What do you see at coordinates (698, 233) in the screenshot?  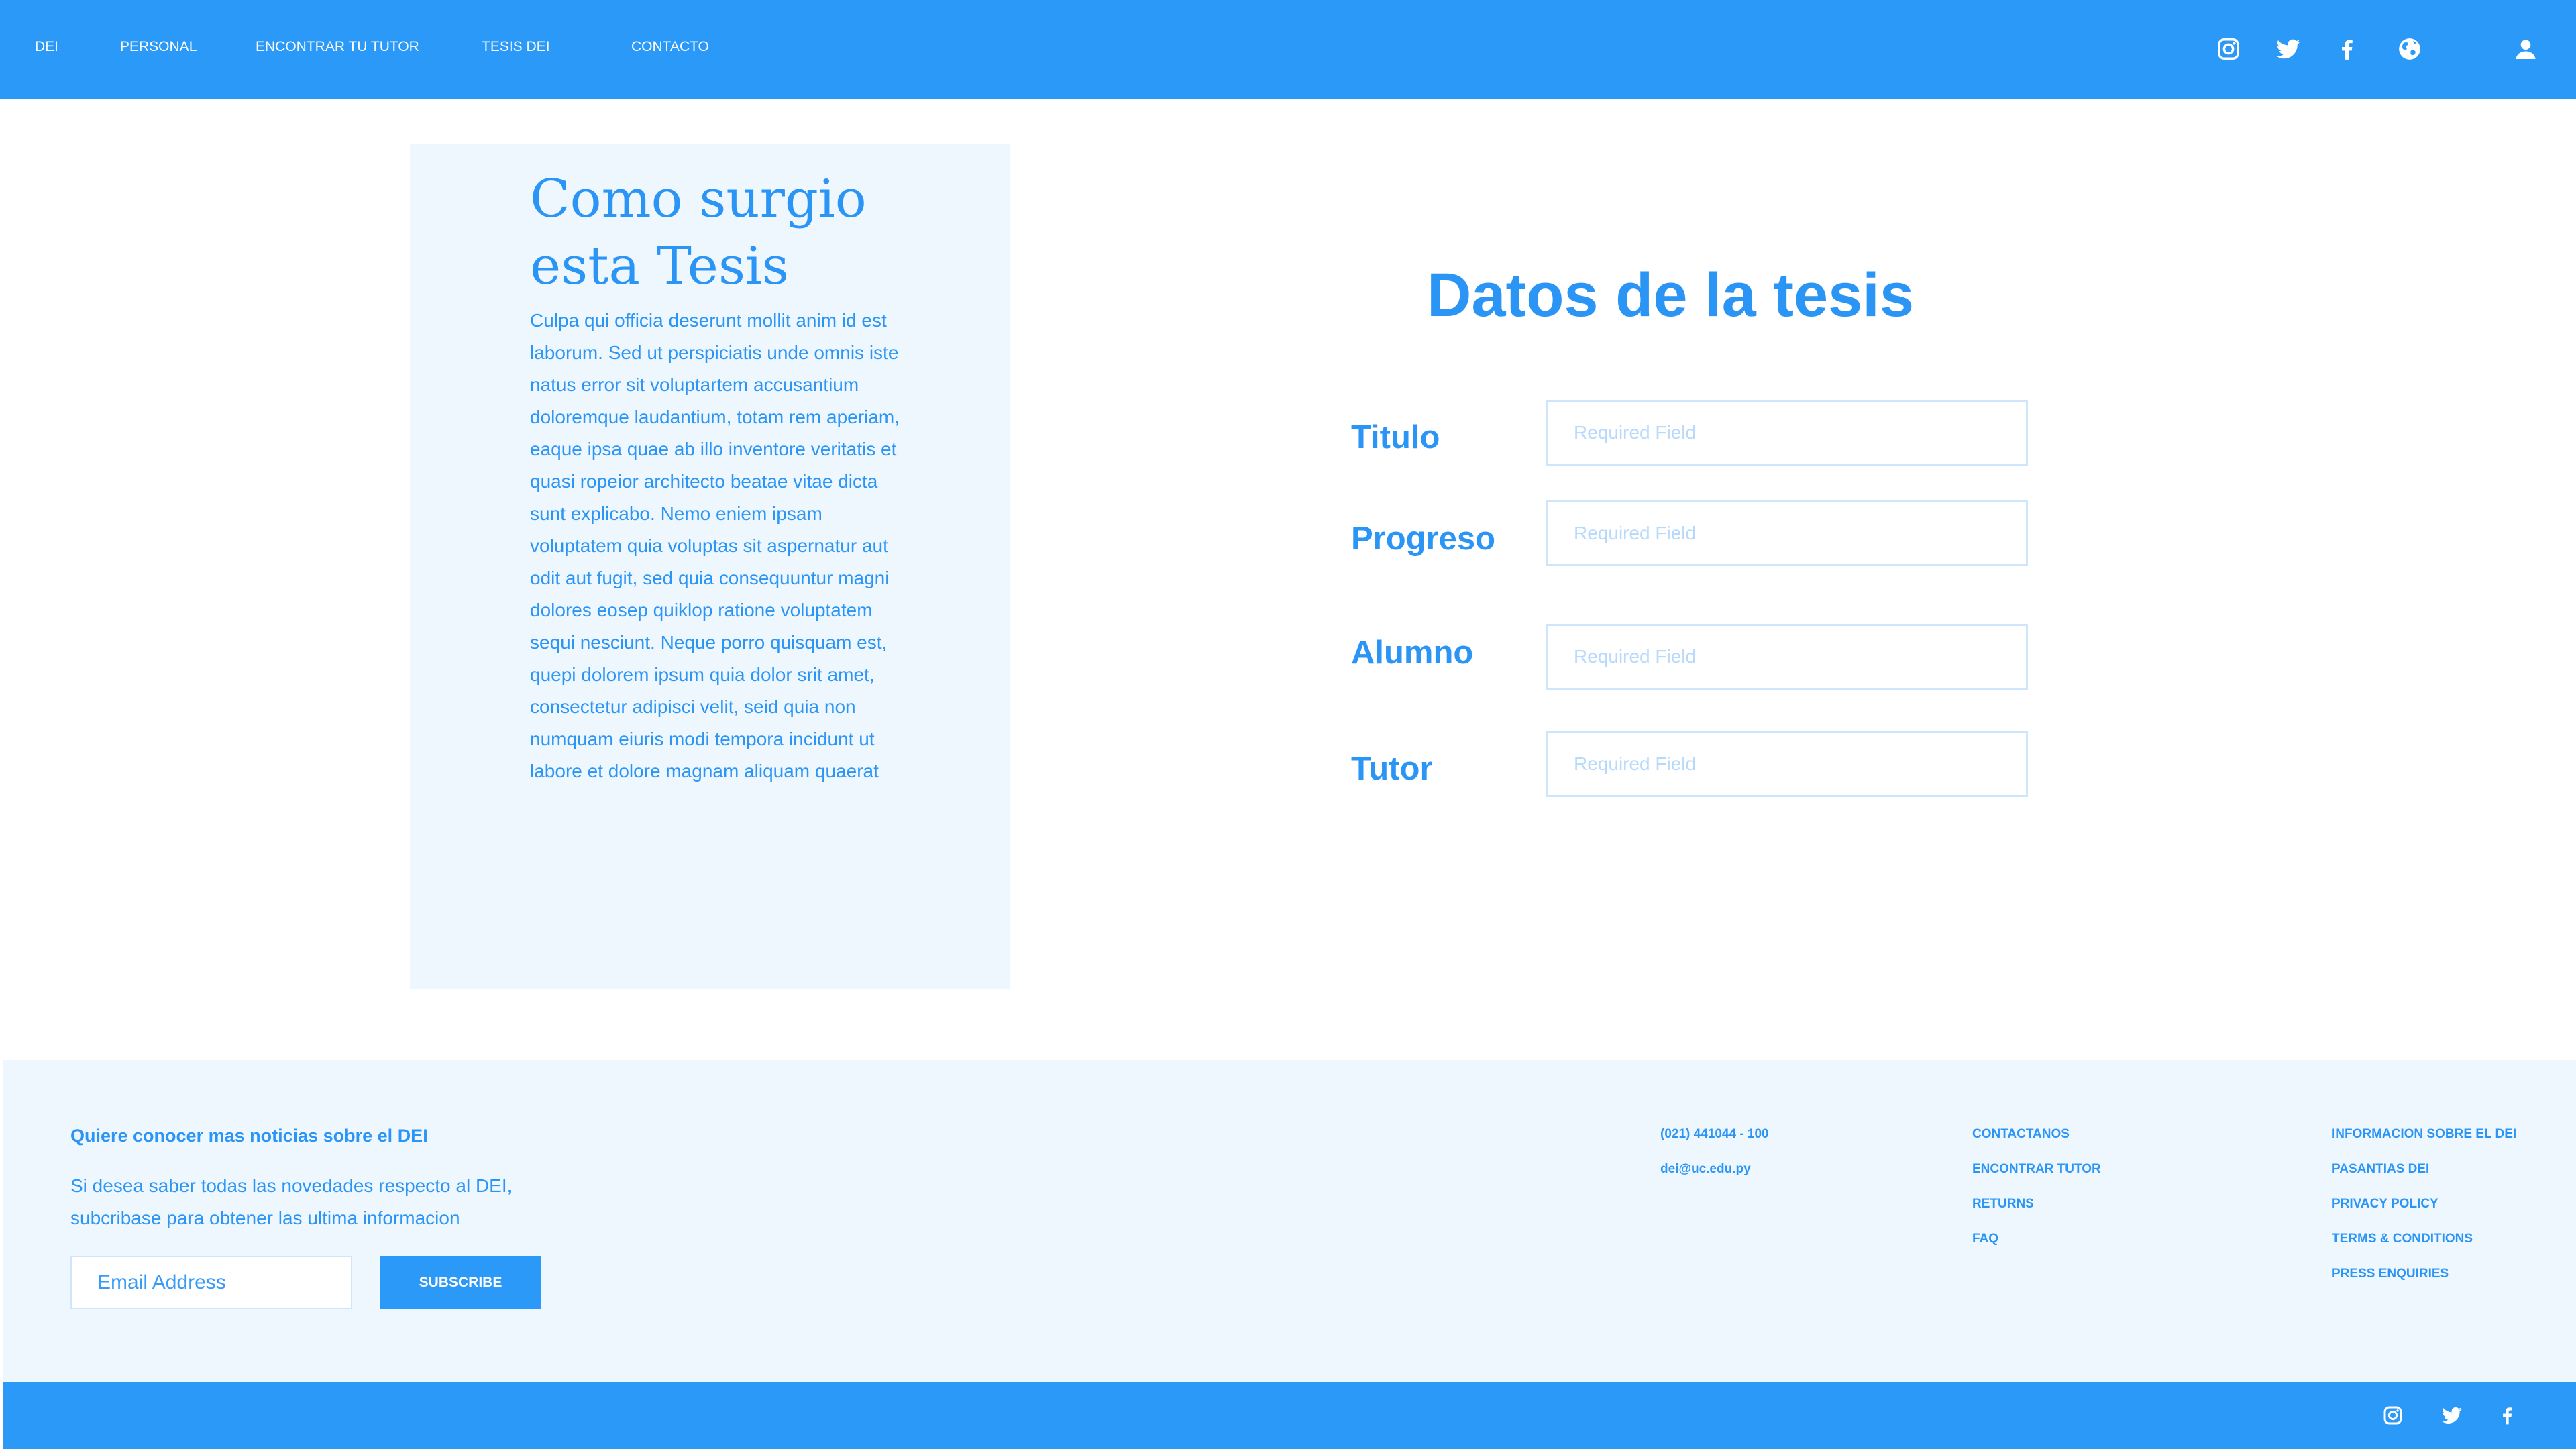 I see `story-title: Como surgio esta Tesis` at bounding box center [698, 233].